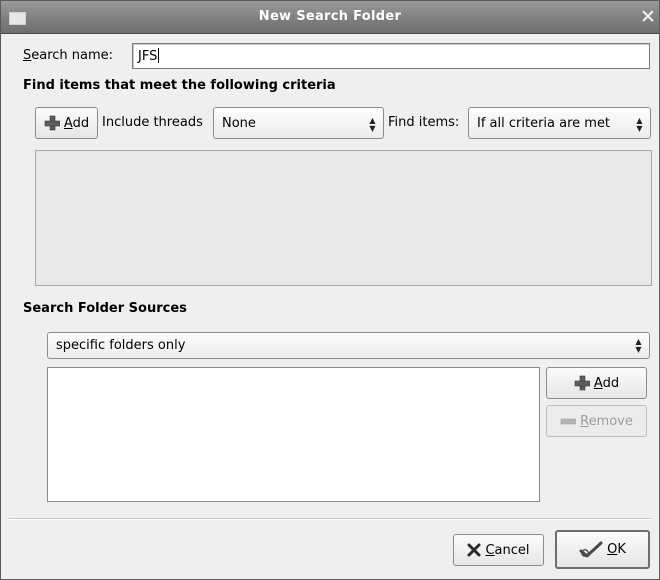  I want to click on window-title: New Search Folder, so click(330, 16).